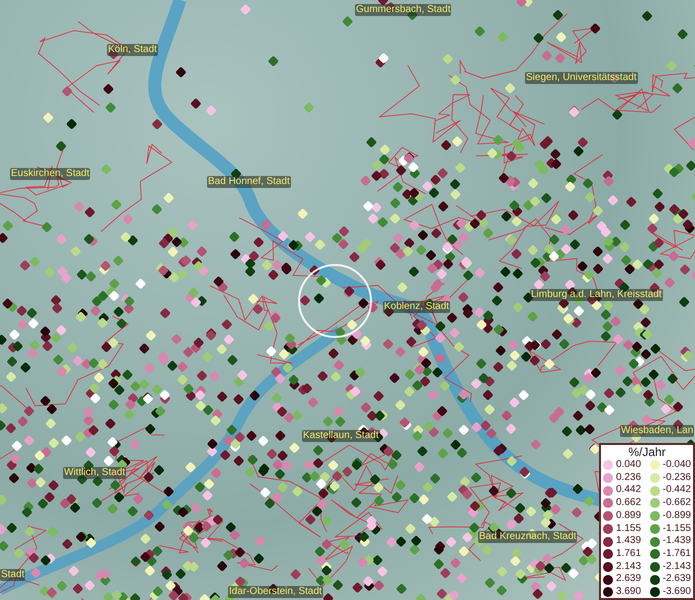  What do you see at coordinates (403, 10) in the screenshot?
I see `place-label: Gummersbach, Stadt` at bounding box center [403, 10].